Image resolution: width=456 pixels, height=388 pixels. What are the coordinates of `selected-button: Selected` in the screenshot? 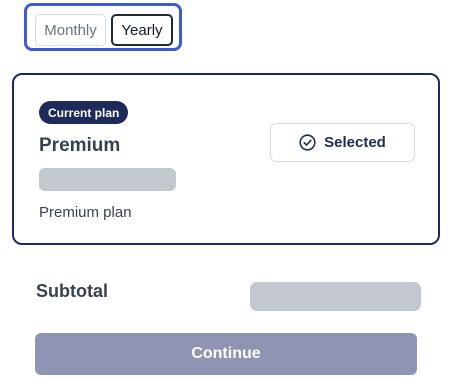 It's located at (342, 142).